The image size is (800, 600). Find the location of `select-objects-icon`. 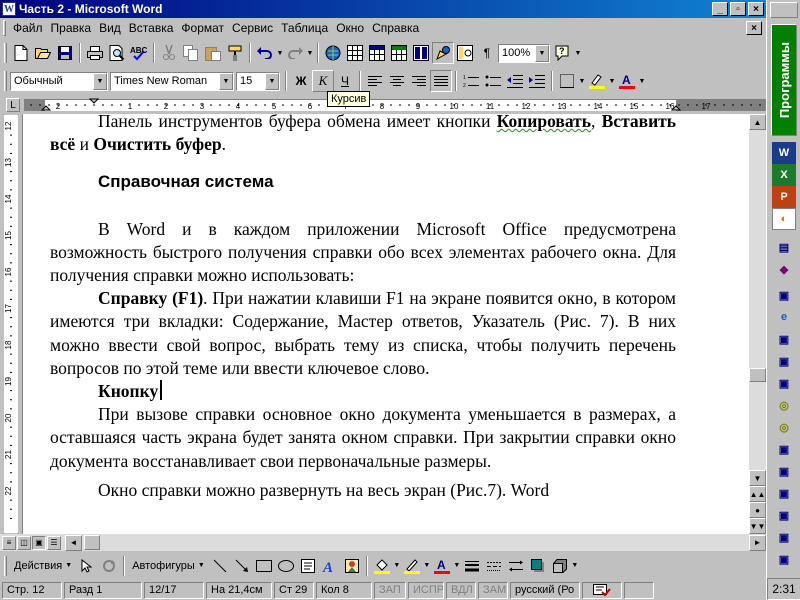

select-objects-icon is located at coordinates (87, 566).